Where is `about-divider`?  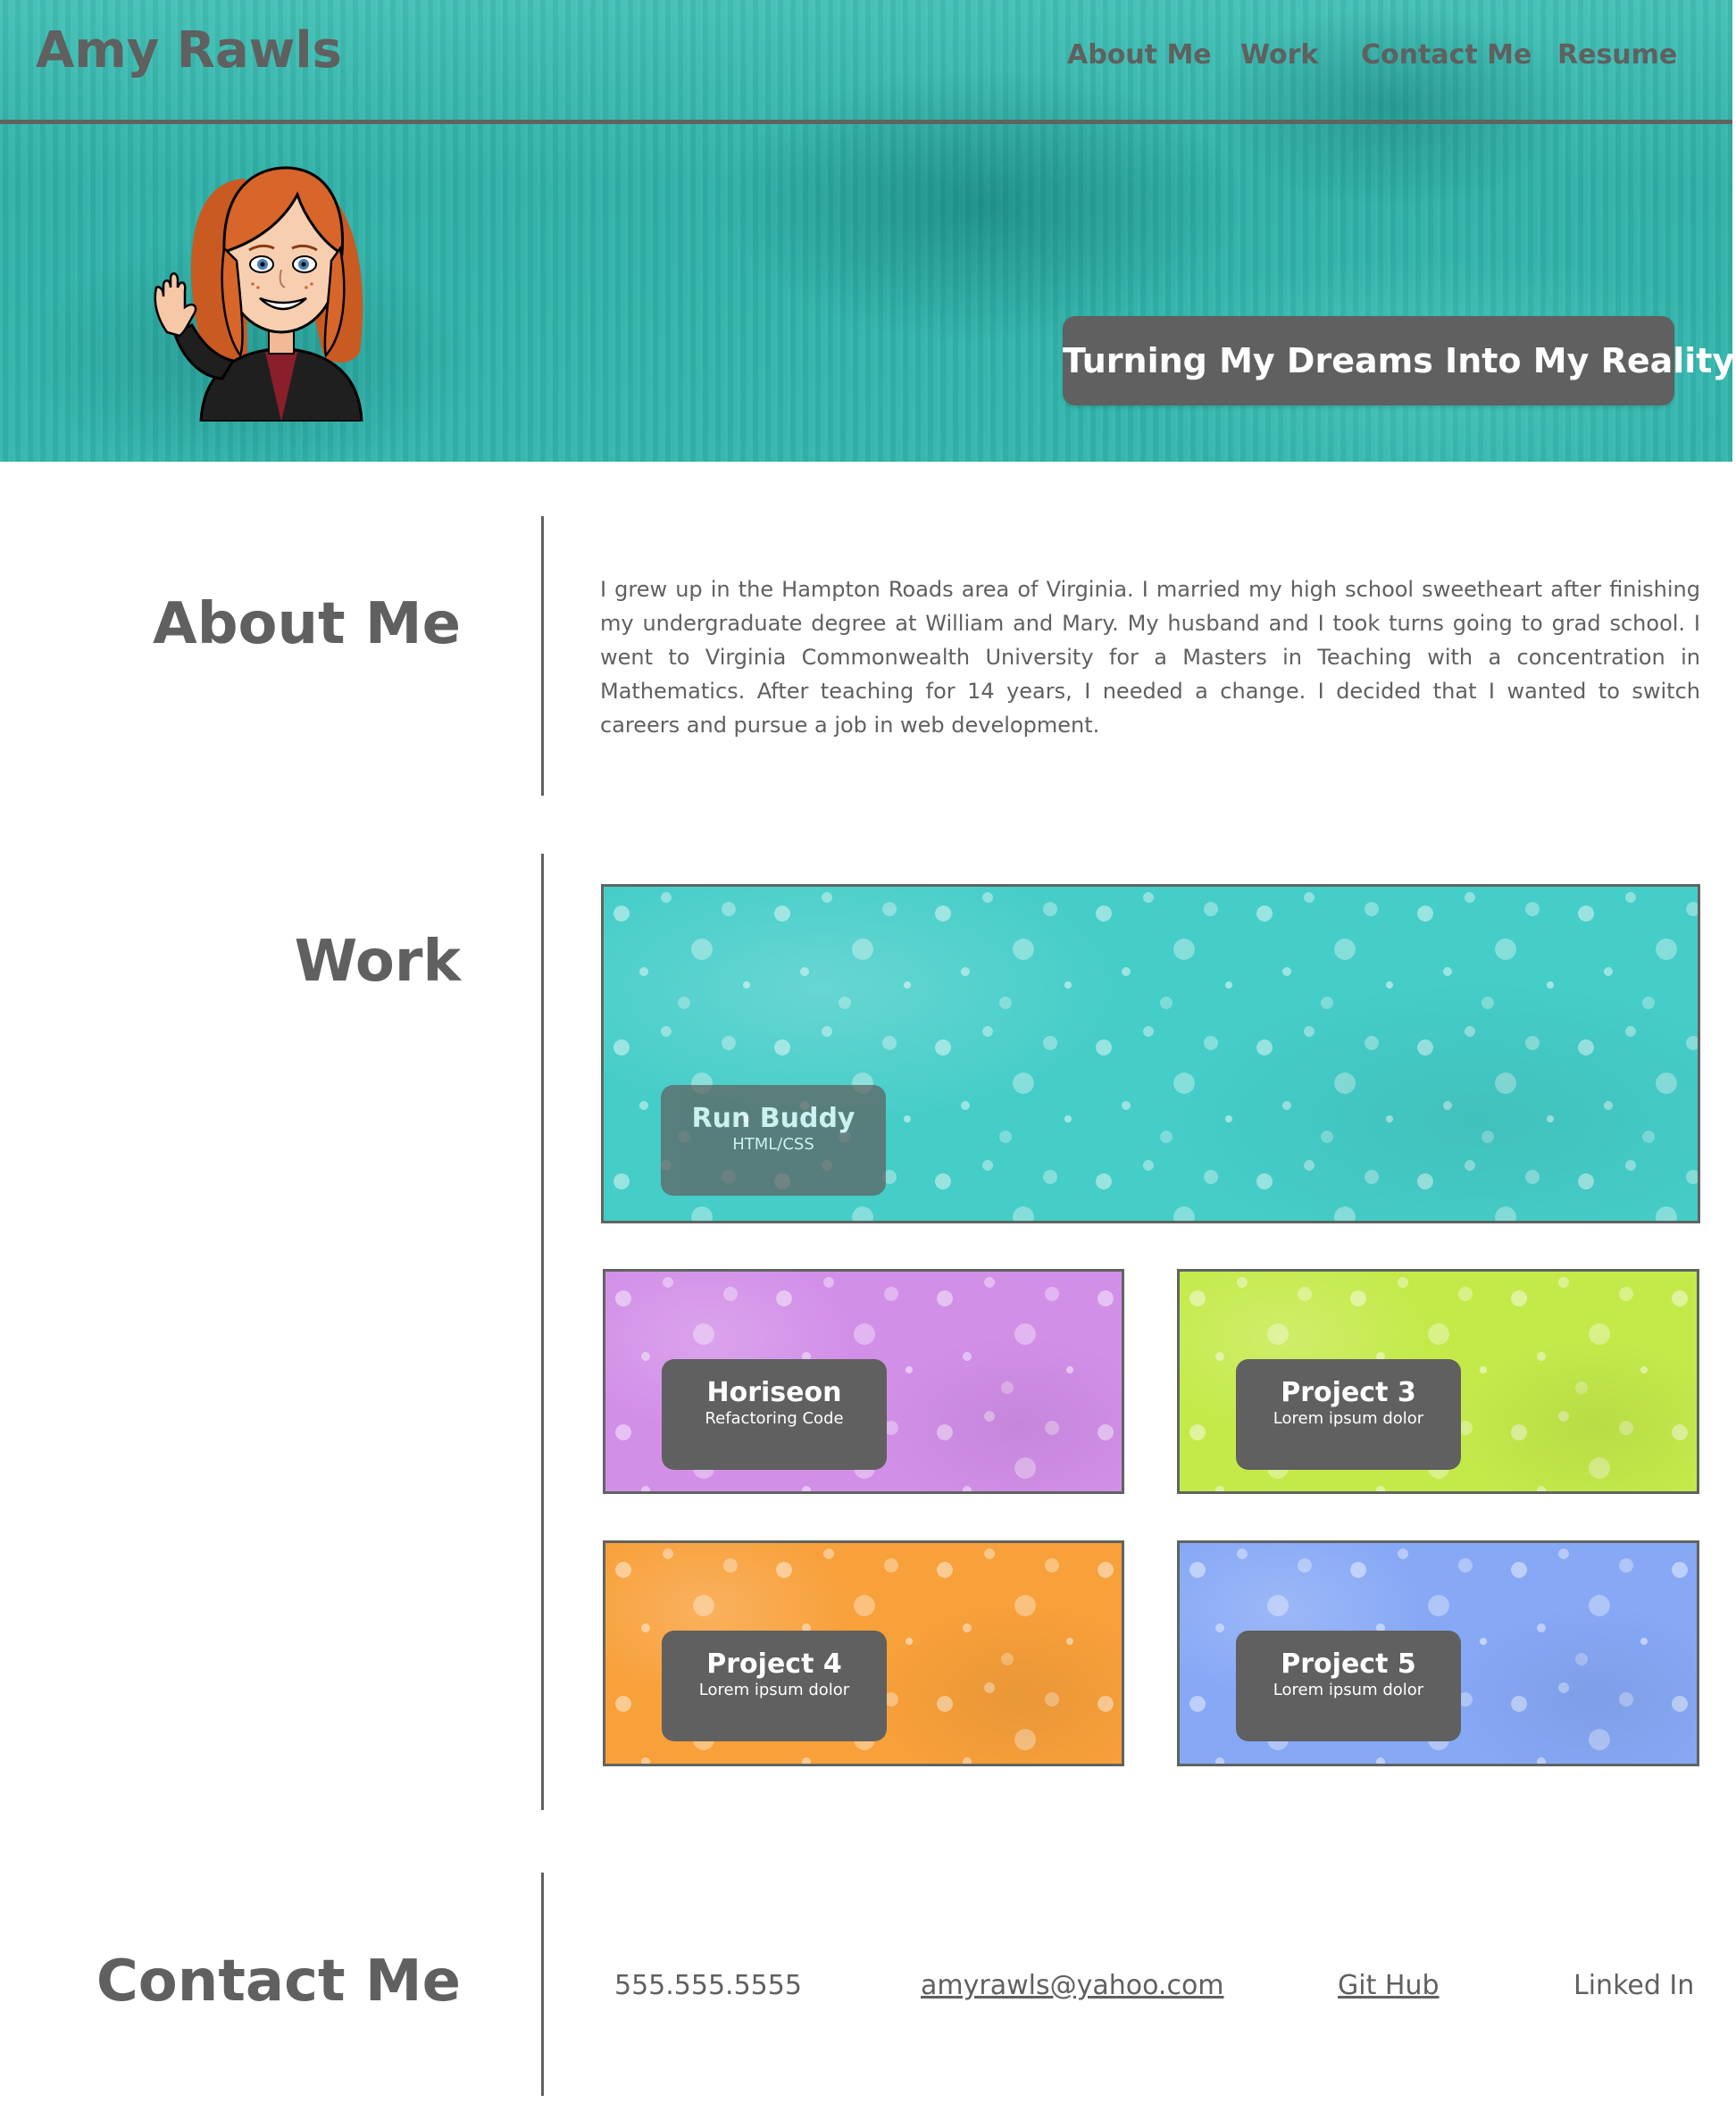 about-divider is located at coordinates (542, 656).